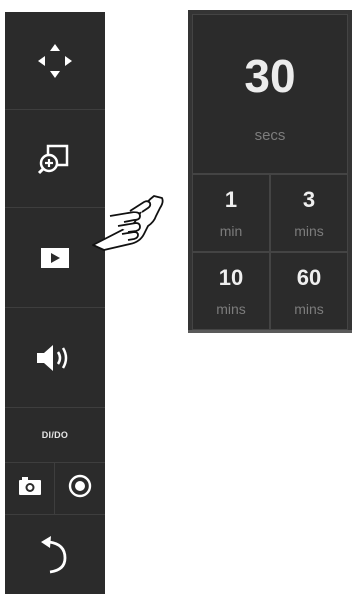  I want to click on duration-option-value: 3, so click(309, 199).